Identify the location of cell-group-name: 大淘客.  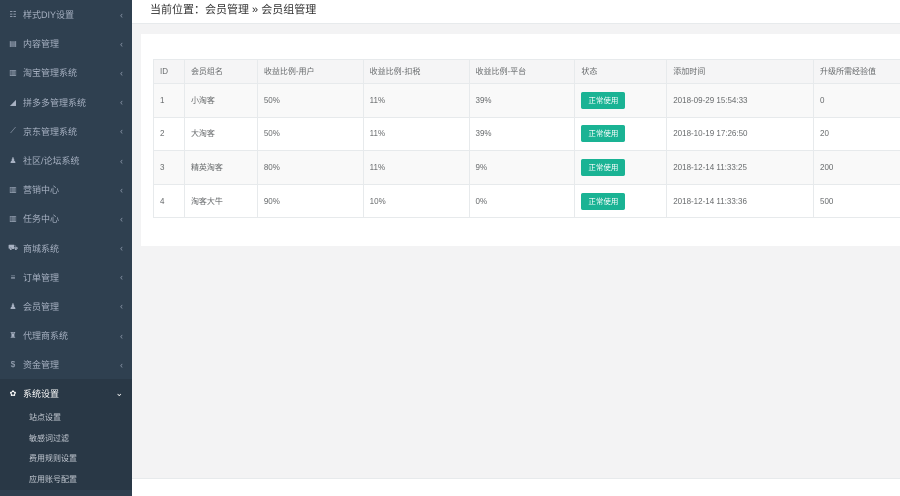
(220, 134).